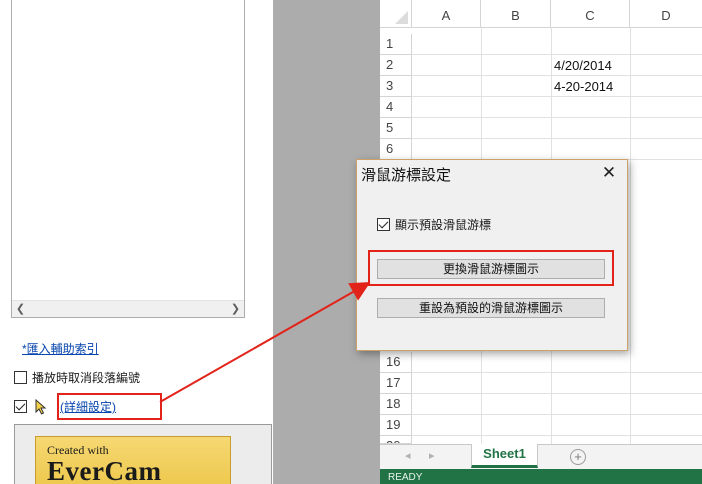 The height and width of the screenshot is (484, 702). What do you see at coordinates (396, 86) in the screenshot?
I see `row-header-3: 3` at bounding box center [396, 86].